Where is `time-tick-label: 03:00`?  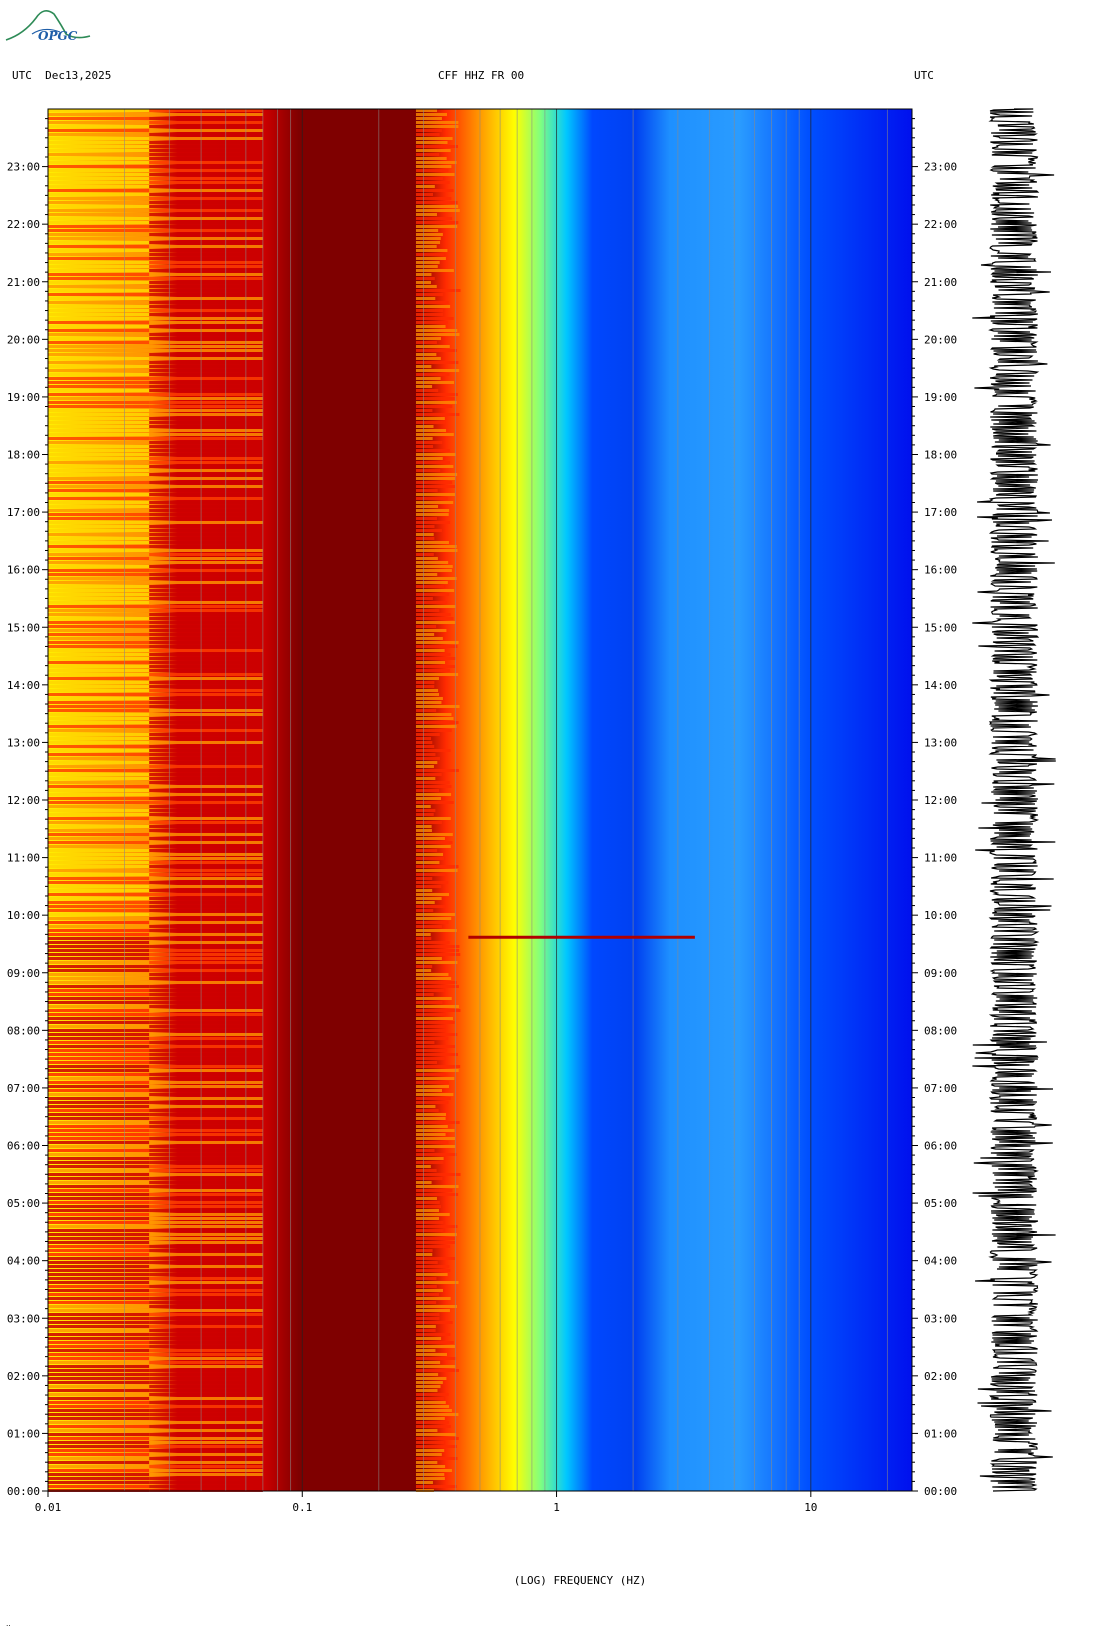 time-tick-label: 03:00 is located at coordinates (940, 1318).